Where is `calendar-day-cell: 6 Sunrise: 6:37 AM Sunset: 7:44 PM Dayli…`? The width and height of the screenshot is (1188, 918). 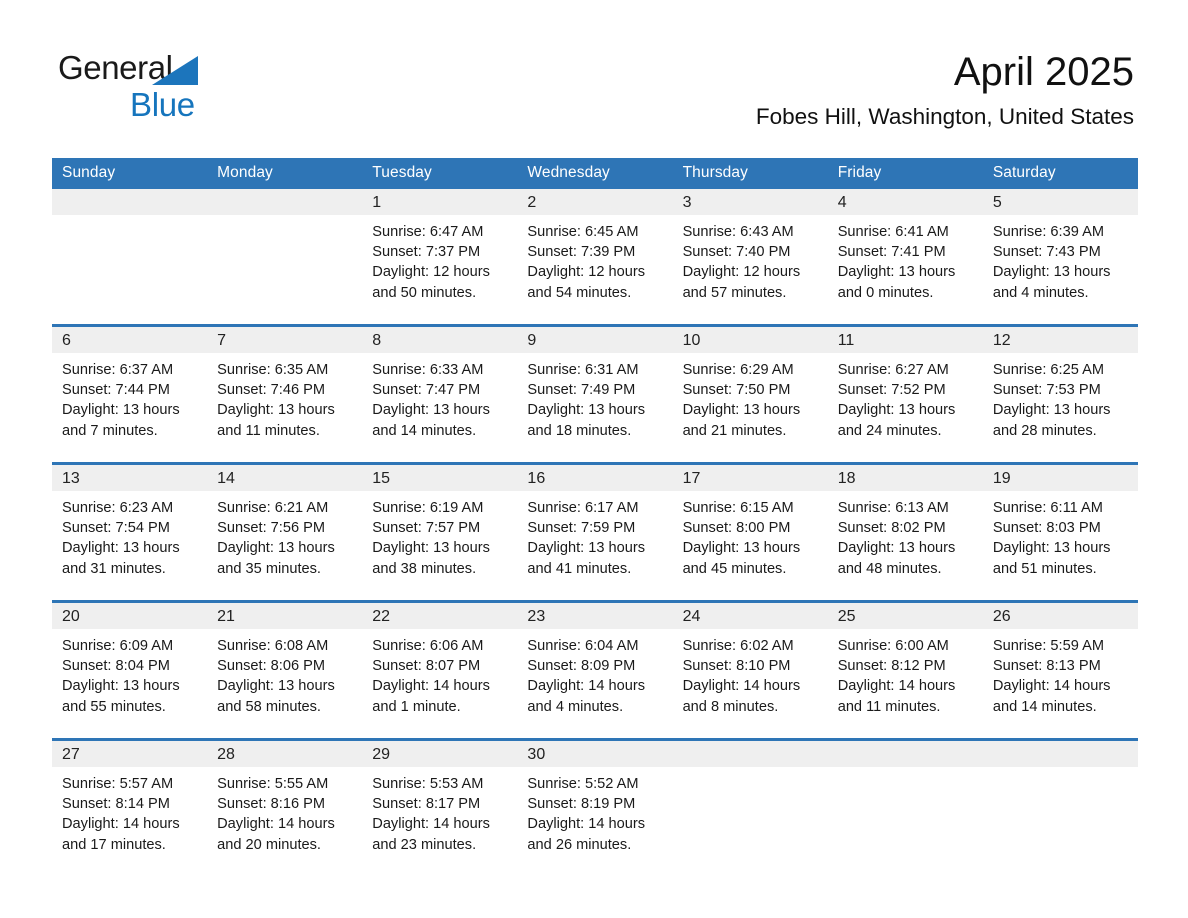
calendar-day-cell: 6 Sunrise: 6:37 AM Sunset: 7:44 PM Dayli… is located at coordinates (130, 394).